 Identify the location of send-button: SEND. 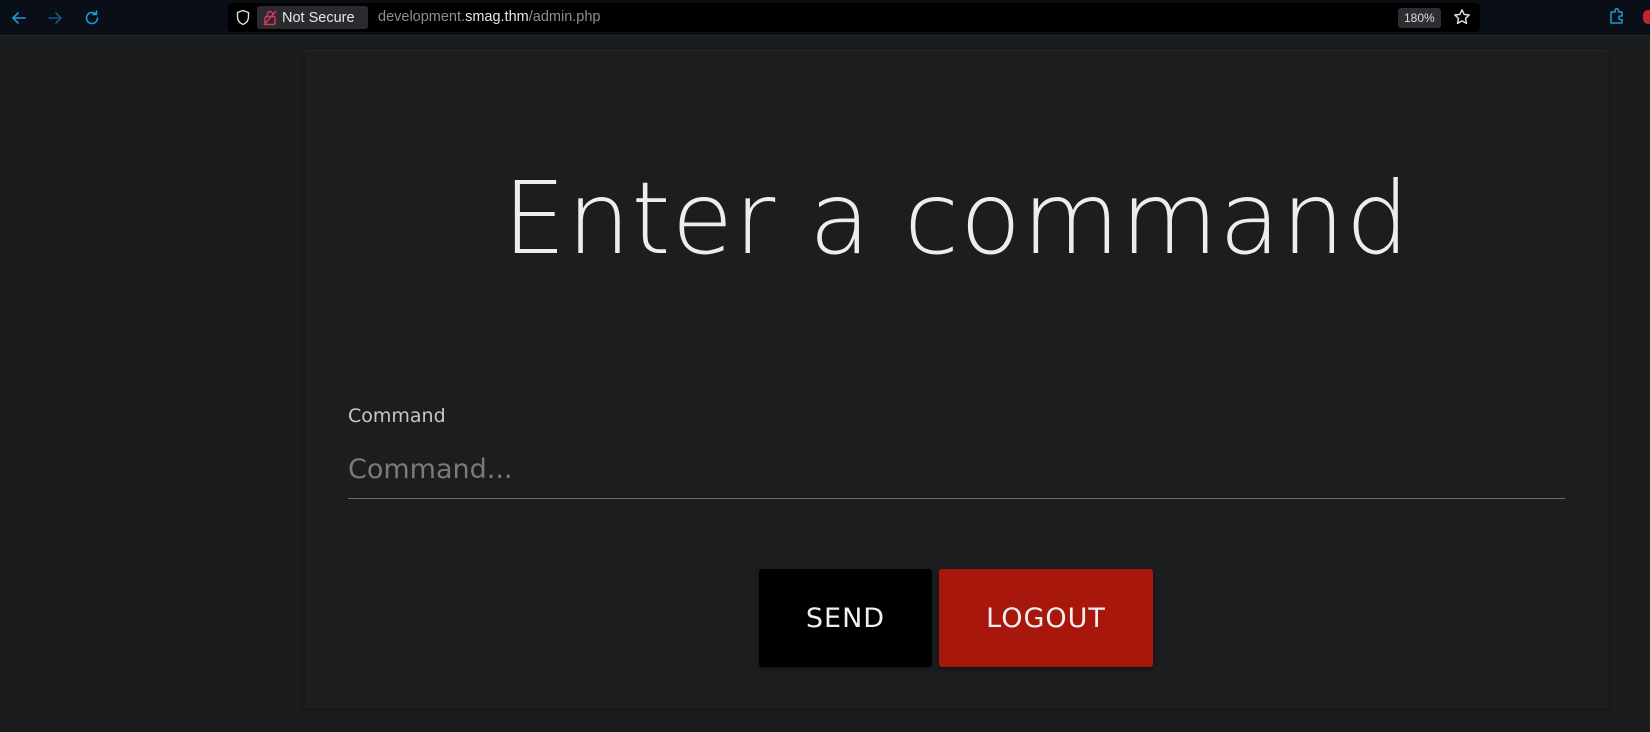
(845, 618).